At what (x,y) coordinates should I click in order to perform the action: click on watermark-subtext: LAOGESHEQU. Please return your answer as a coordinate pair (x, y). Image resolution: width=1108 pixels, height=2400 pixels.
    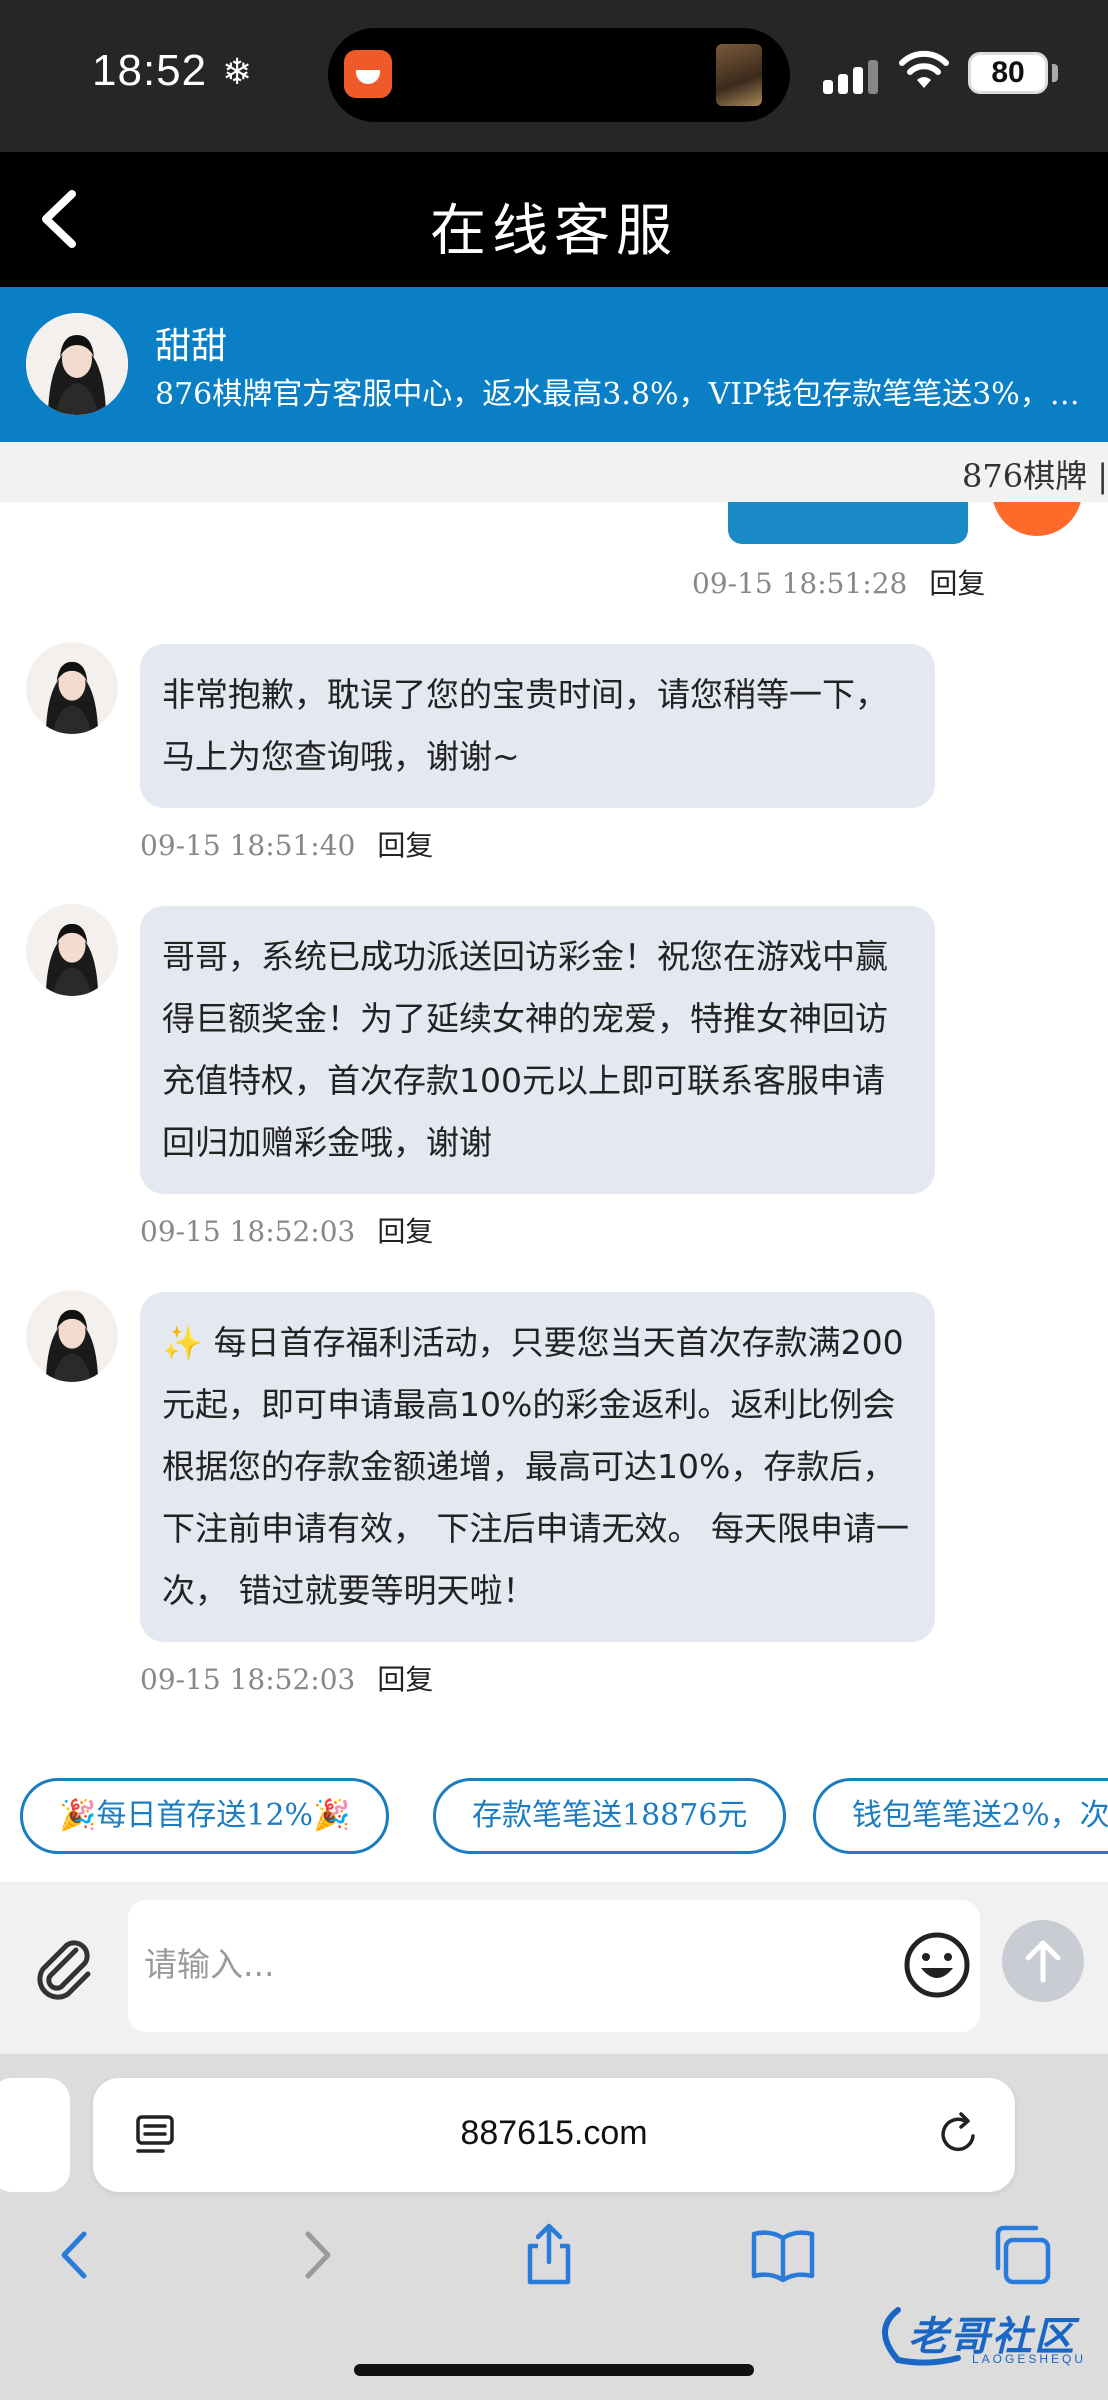
    Looking at the image, I should click on (1029, 2359).